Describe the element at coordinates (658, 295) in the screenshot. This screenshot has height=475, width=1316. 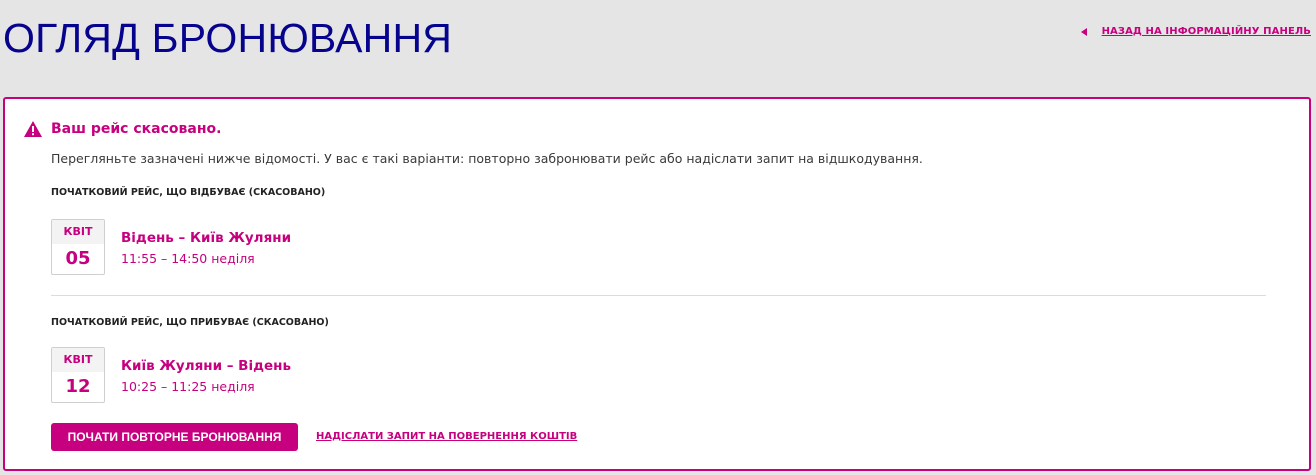
I see `flight-divider` at that location.